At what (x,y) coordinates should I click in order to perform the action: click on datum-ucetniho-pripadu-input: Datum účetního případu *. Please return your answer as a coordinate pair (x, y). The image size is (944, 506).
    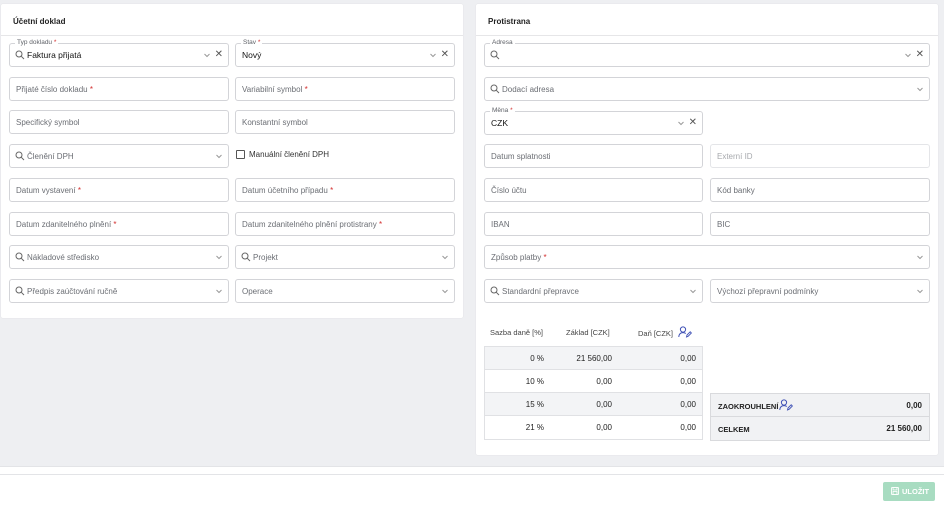
    Looking at the image, I should click on (345, 190).